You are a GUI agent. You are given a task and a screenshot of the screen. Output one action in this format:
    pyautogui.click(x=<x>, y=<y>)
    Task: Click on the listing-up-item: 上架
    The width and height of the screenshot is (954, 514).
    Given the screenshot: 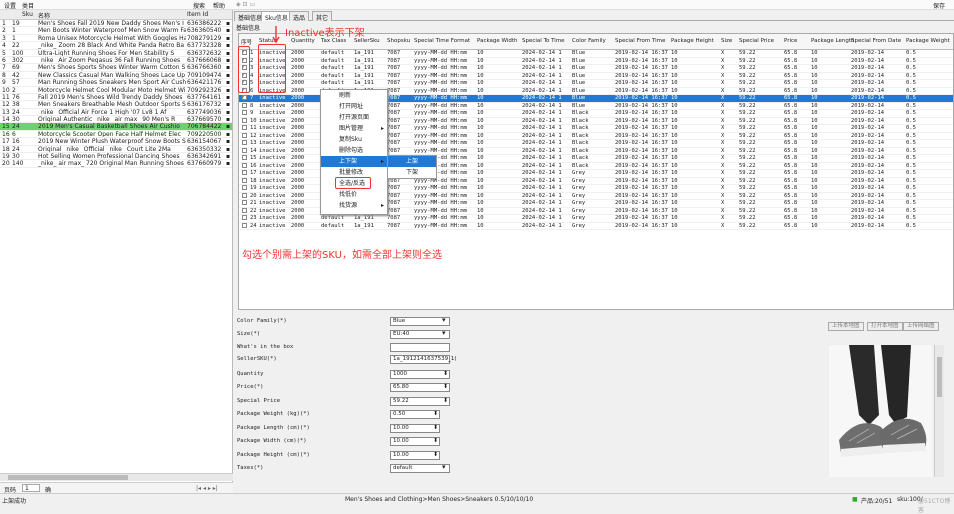 What is the action you would take?
    pyautogui.click(x=412, y=161)
    